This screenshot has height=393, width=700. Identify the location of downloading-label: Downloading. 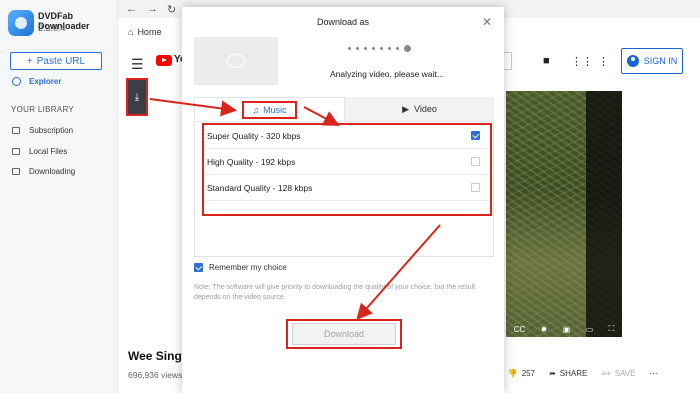
(52, 171).